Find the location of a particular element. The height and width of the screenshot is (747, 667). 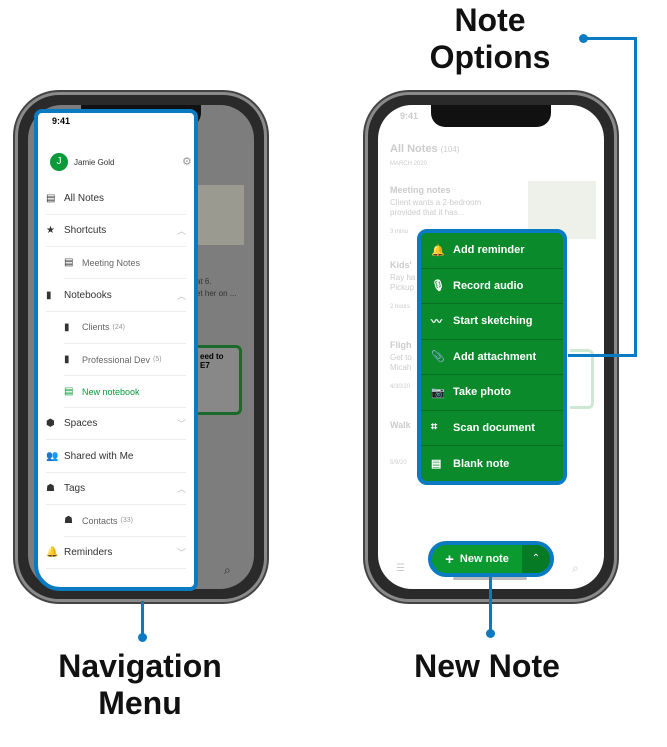

menu-item: ▤ Blank note is located at coordinates (492, 464).